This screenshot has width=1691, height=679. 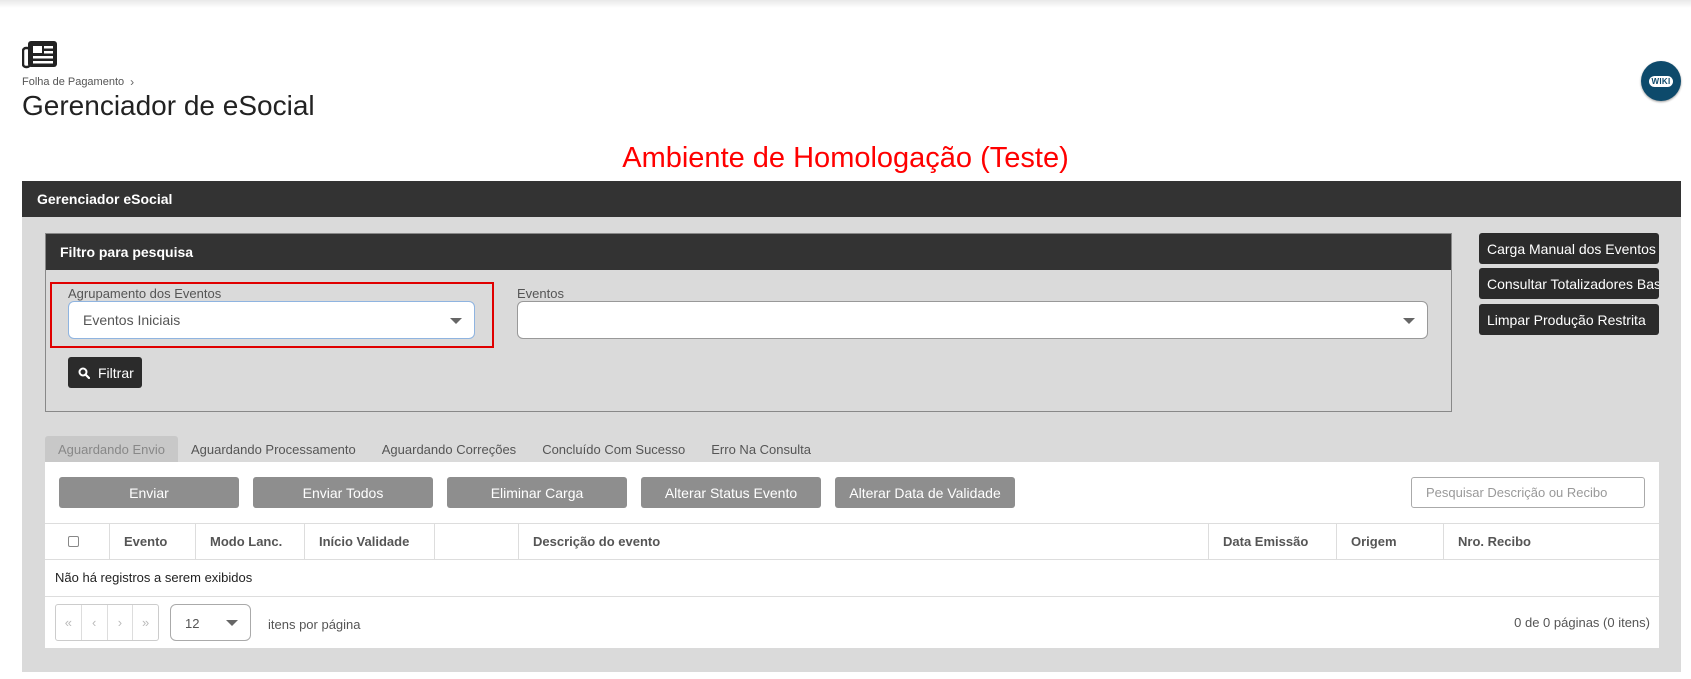 What do you see at coordinates (845, 158) in the screenshot?
I see `environment-banner: Ambiente de Homologação (Teste)` at bounding box center [845, 158].